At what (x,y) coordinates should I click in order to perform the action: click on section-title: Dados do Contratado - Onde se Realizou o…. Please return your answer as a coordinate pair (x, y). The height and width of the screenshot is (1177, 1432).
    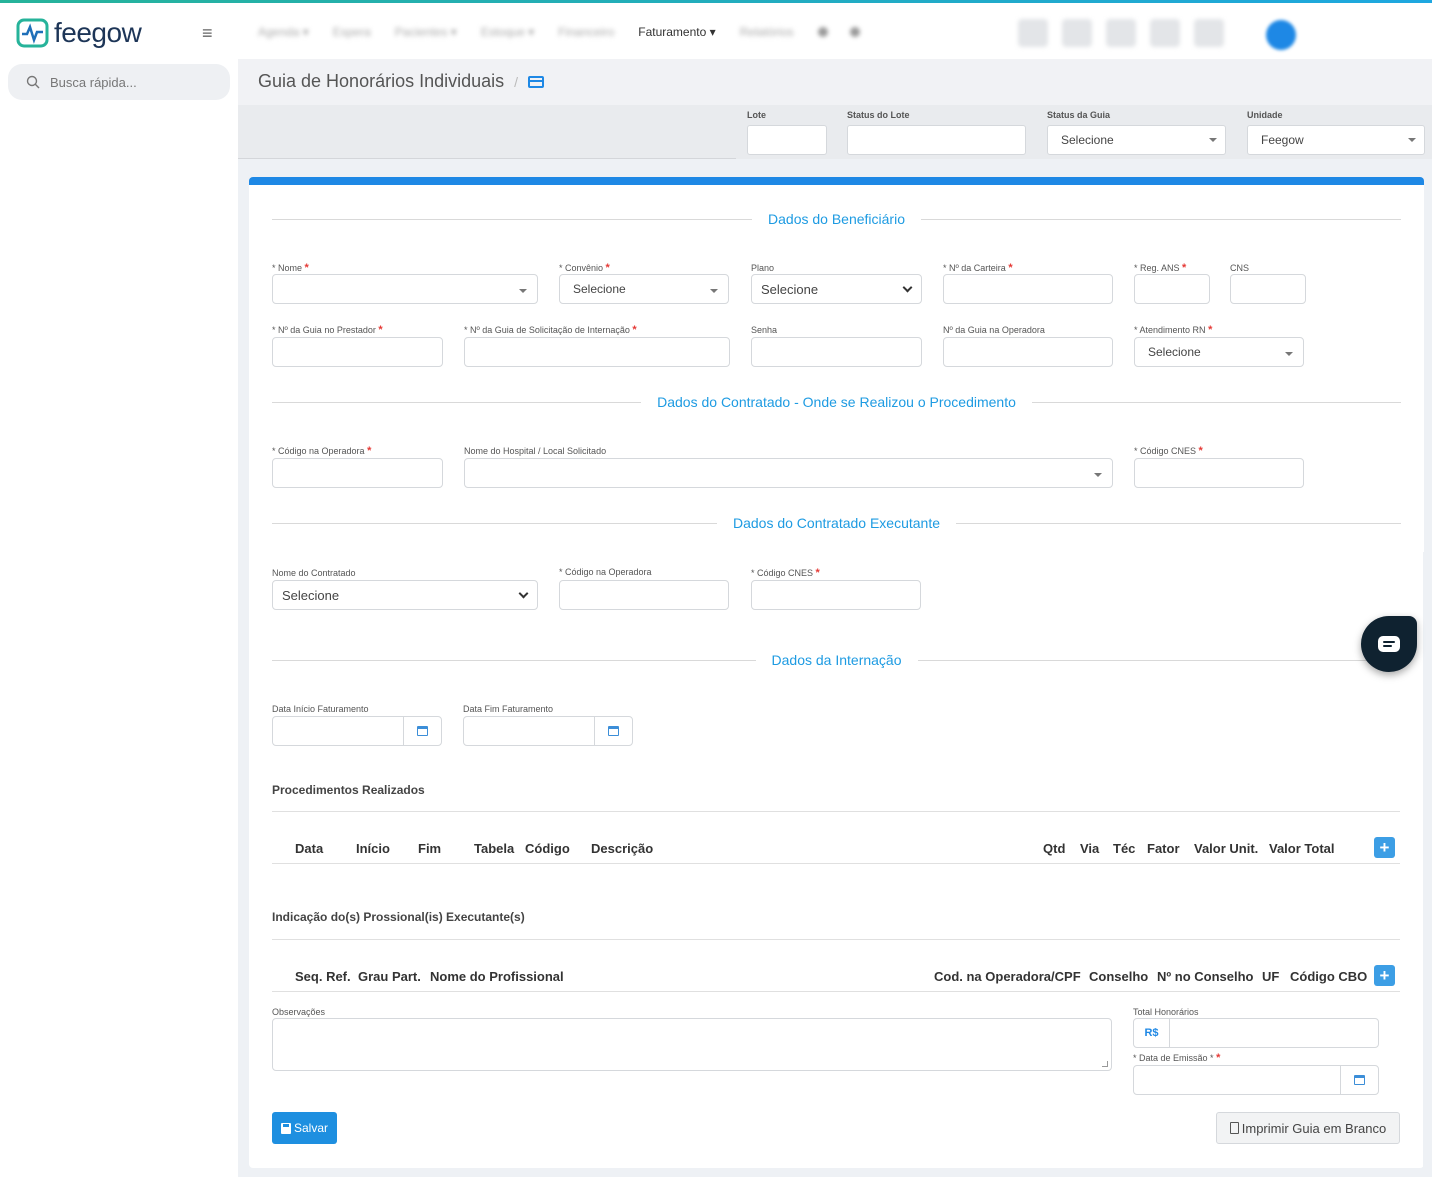
    Looking at the image, I should click on (836, 402).